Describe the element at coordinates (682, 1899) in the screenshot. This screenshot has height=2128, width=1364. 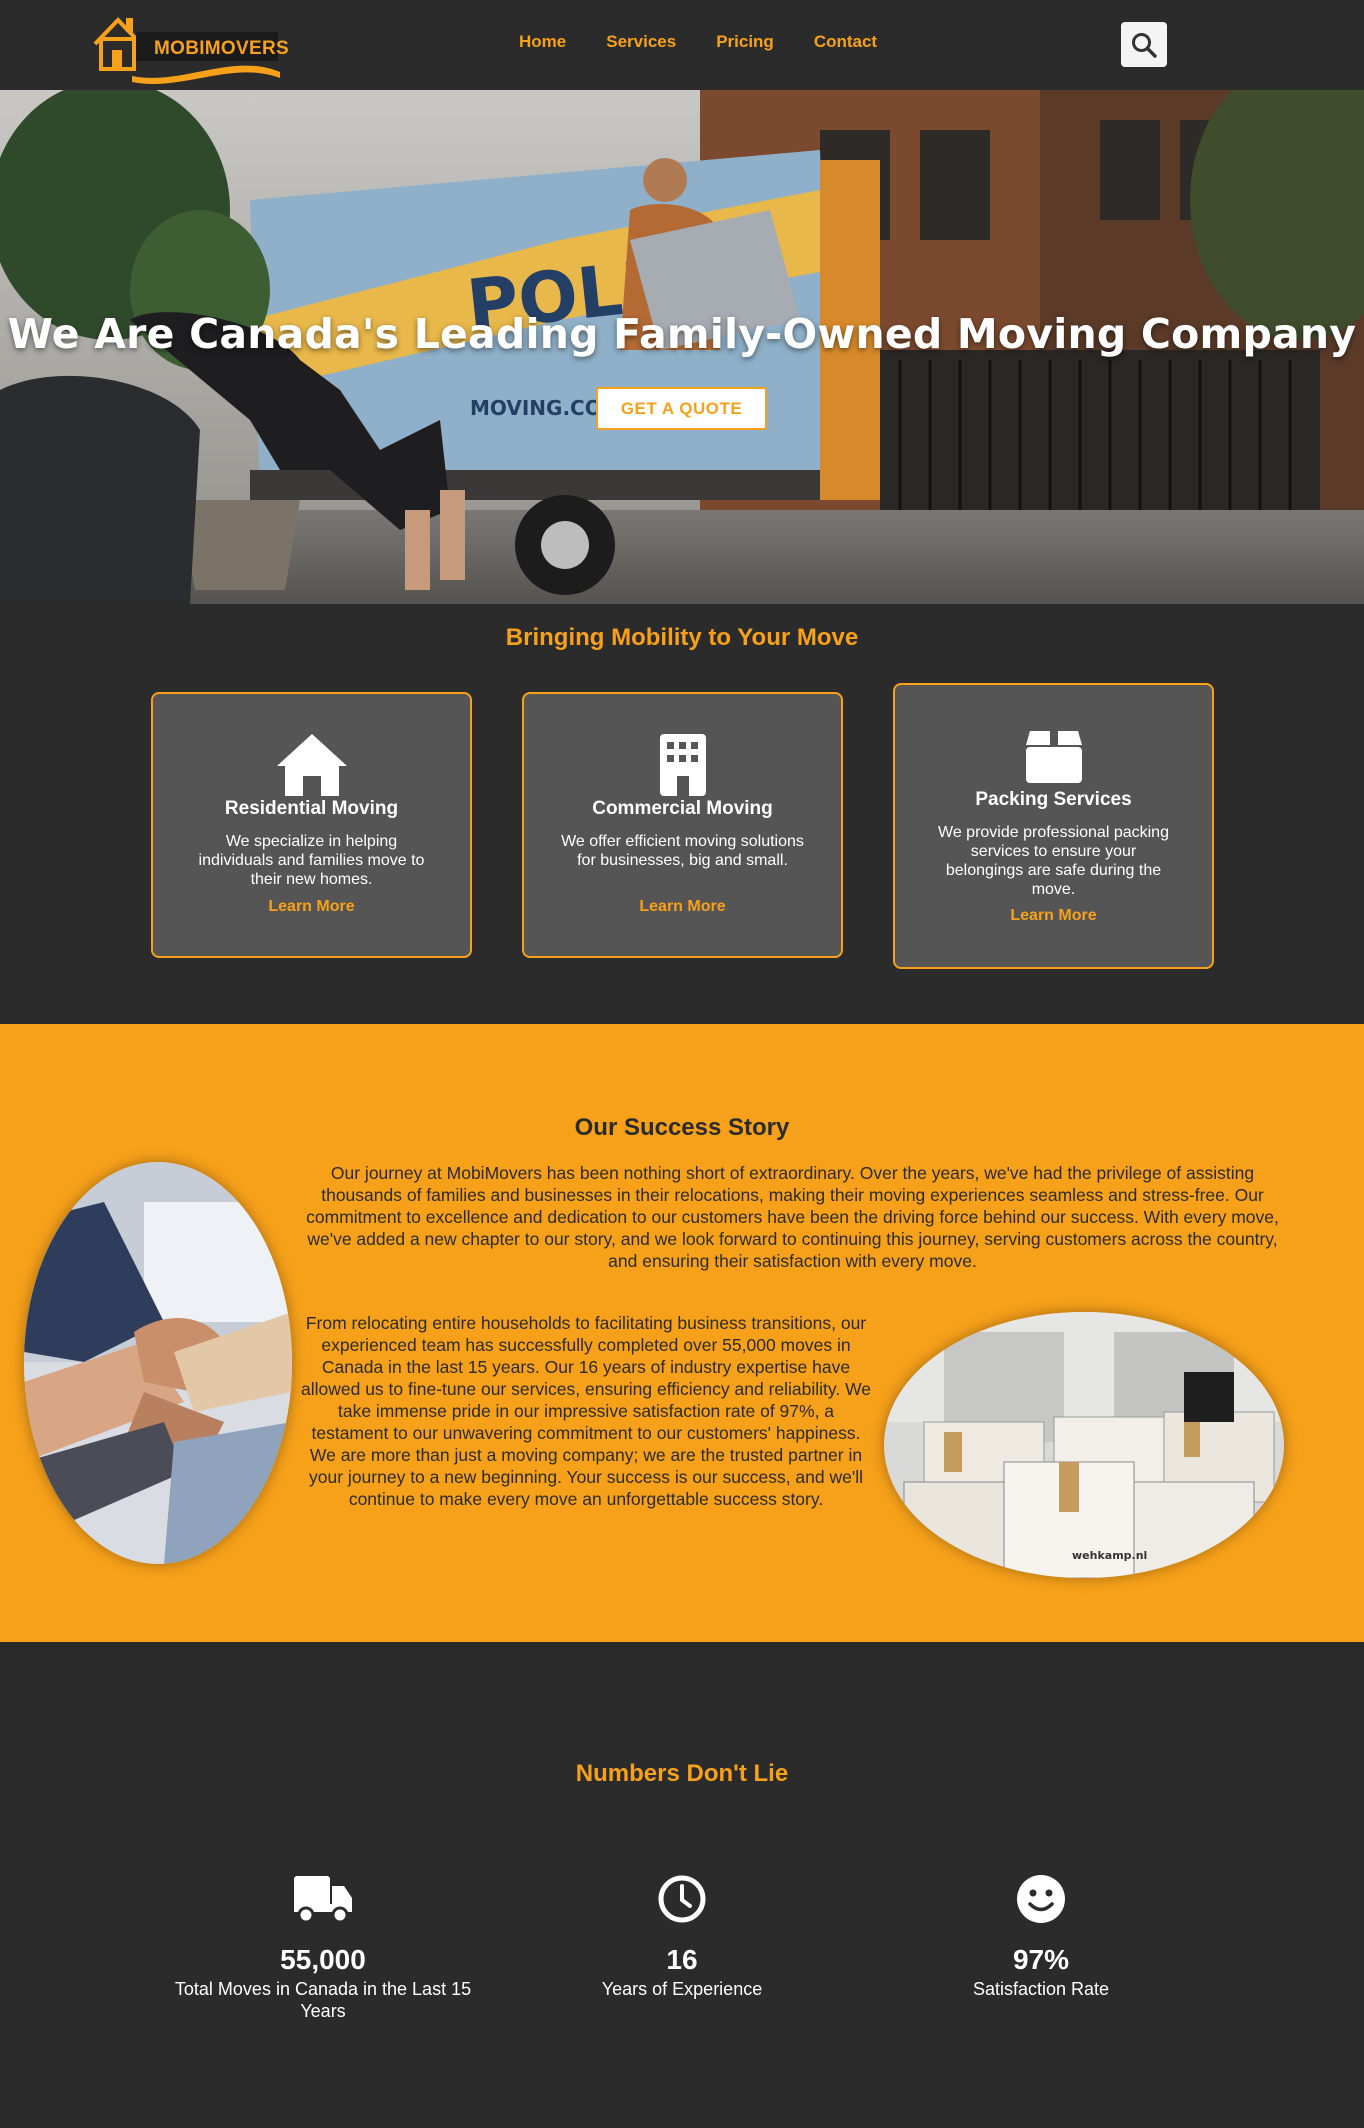
I see `clock-icon` at that location.